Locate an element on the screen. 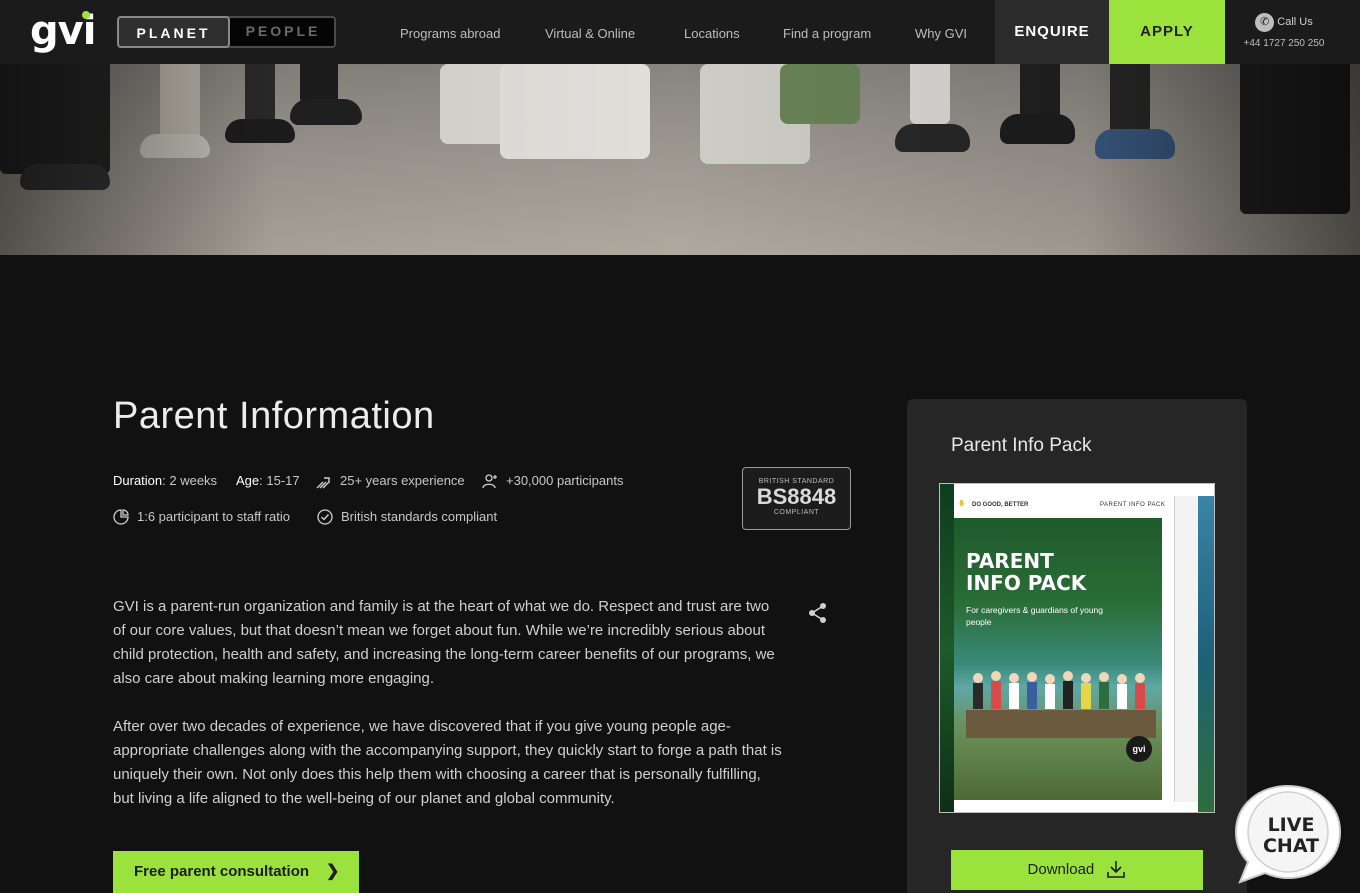  cover-title-line1: PARENT is located at coordinates (1010, 561).